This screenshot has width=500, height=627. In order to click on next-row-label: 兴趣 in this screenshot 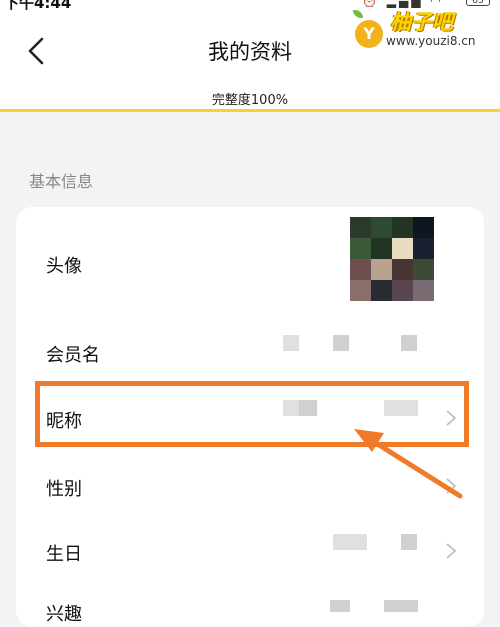, I will do `click(64, 613)`.